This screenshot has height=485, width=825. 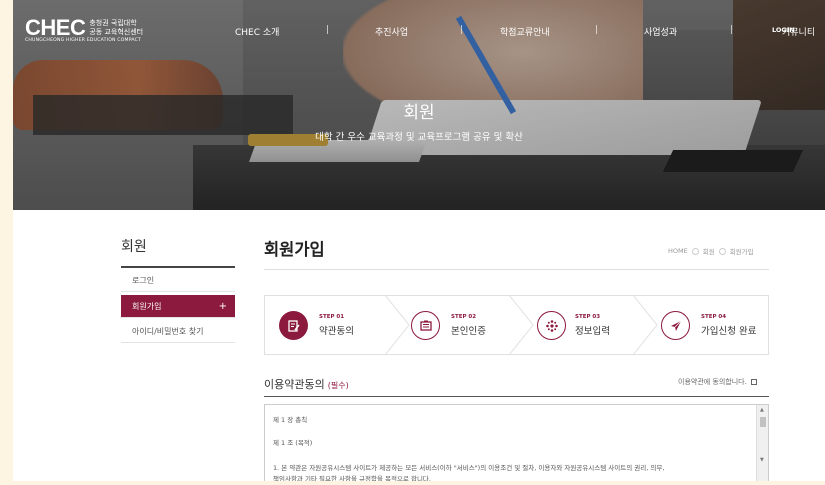 I want to click on terms-title-text: 이용약관동의, so click(x=294, y=384).